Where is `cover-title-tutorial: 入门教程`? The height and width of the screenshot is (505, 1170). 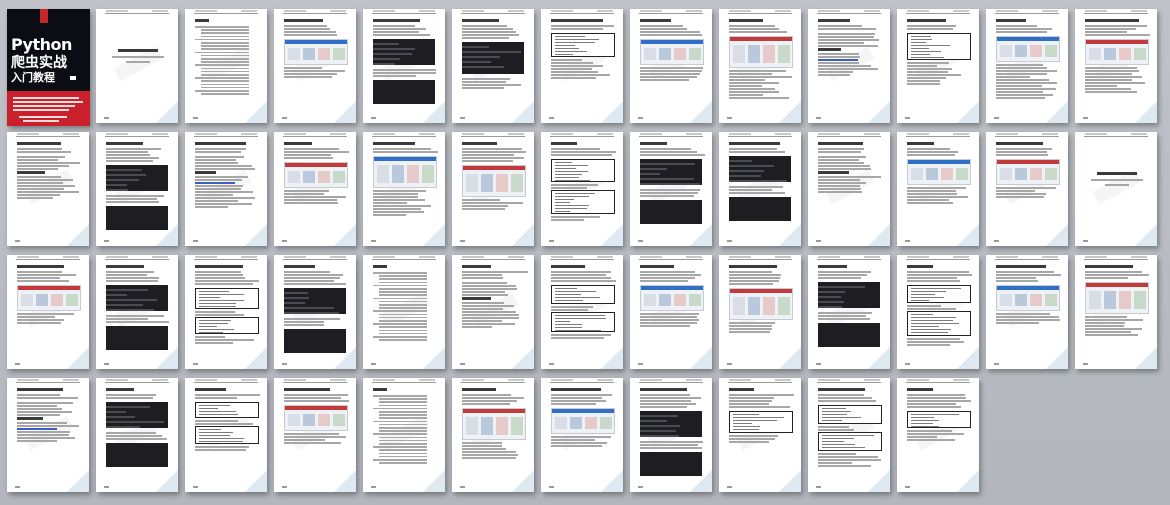 cover-title-tutorial: 入门教程 is located at coordinates (33, 77).